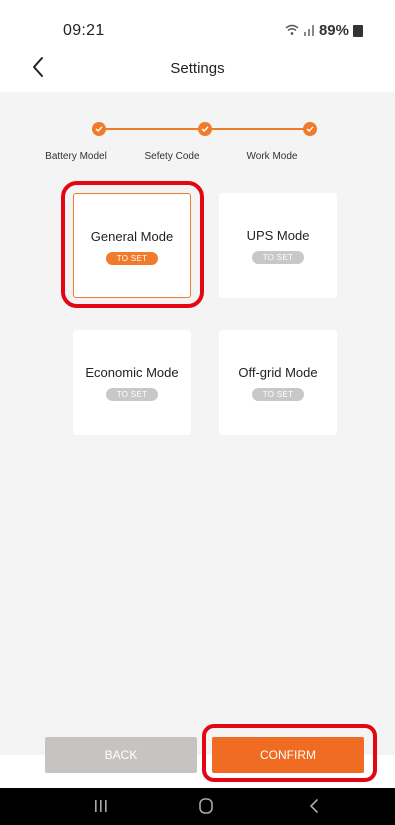 Image resolution: width=395 pixels, height=825 pixels. I want to click on app-header: Settings, so click(197, 69).